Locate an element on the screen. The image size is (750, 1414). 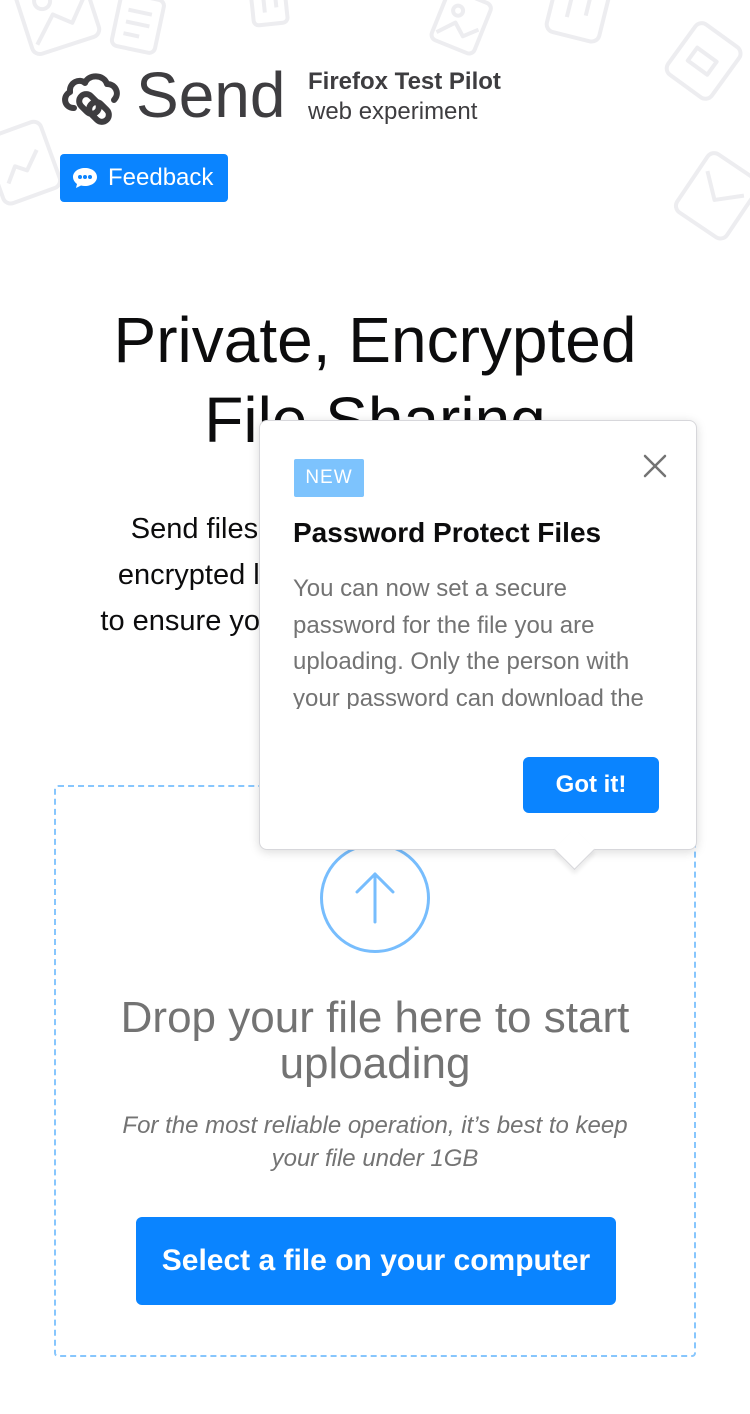
got-it-button: Got it! is located at coordinates (591, 785).